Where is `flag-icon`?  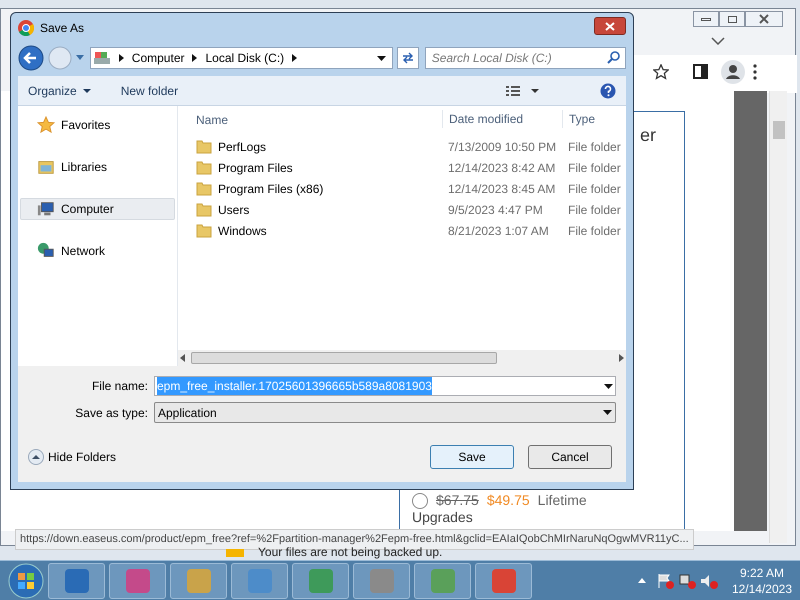 flag-icon is located at coordinates (665, 580).